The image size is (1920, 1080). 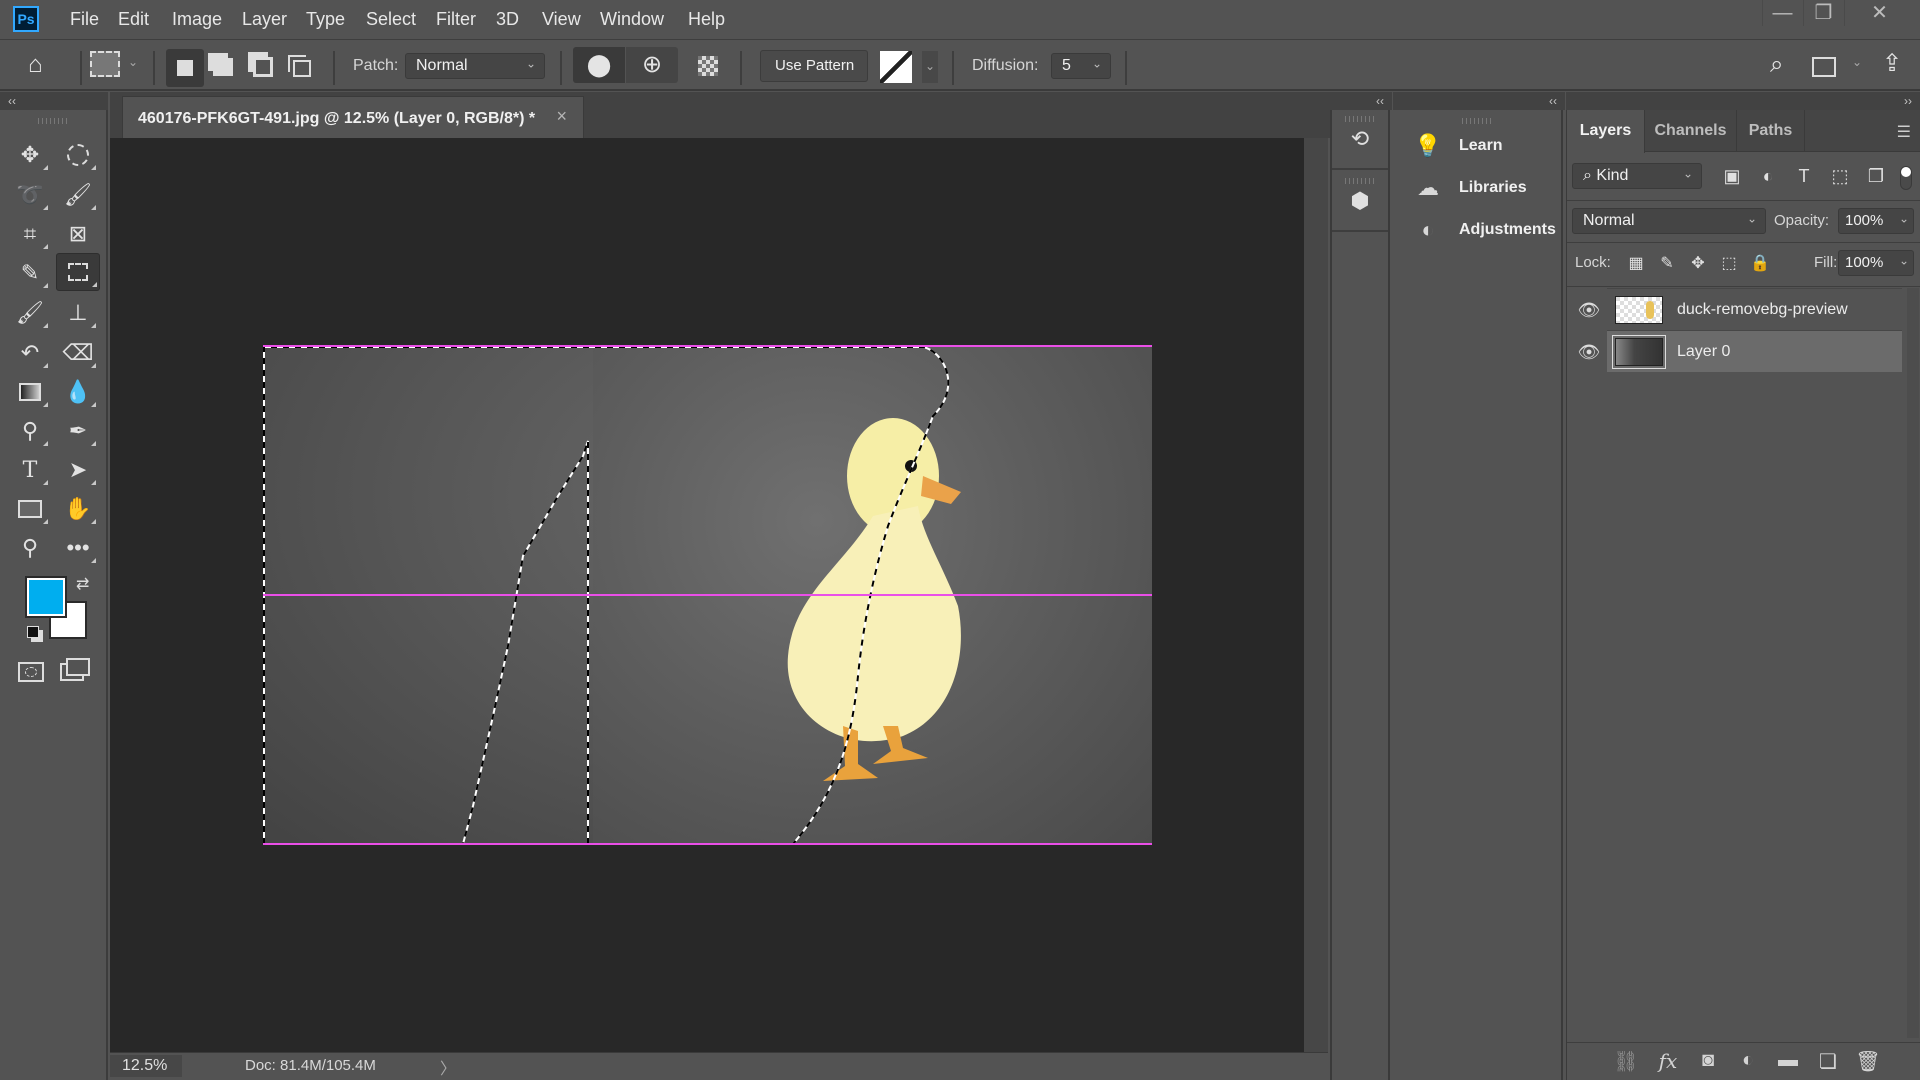 What do you see at coordinates (1698, 263) in the screenshot?
I see `lock-position-icon: ✥` at bounding box center [1698, 263].